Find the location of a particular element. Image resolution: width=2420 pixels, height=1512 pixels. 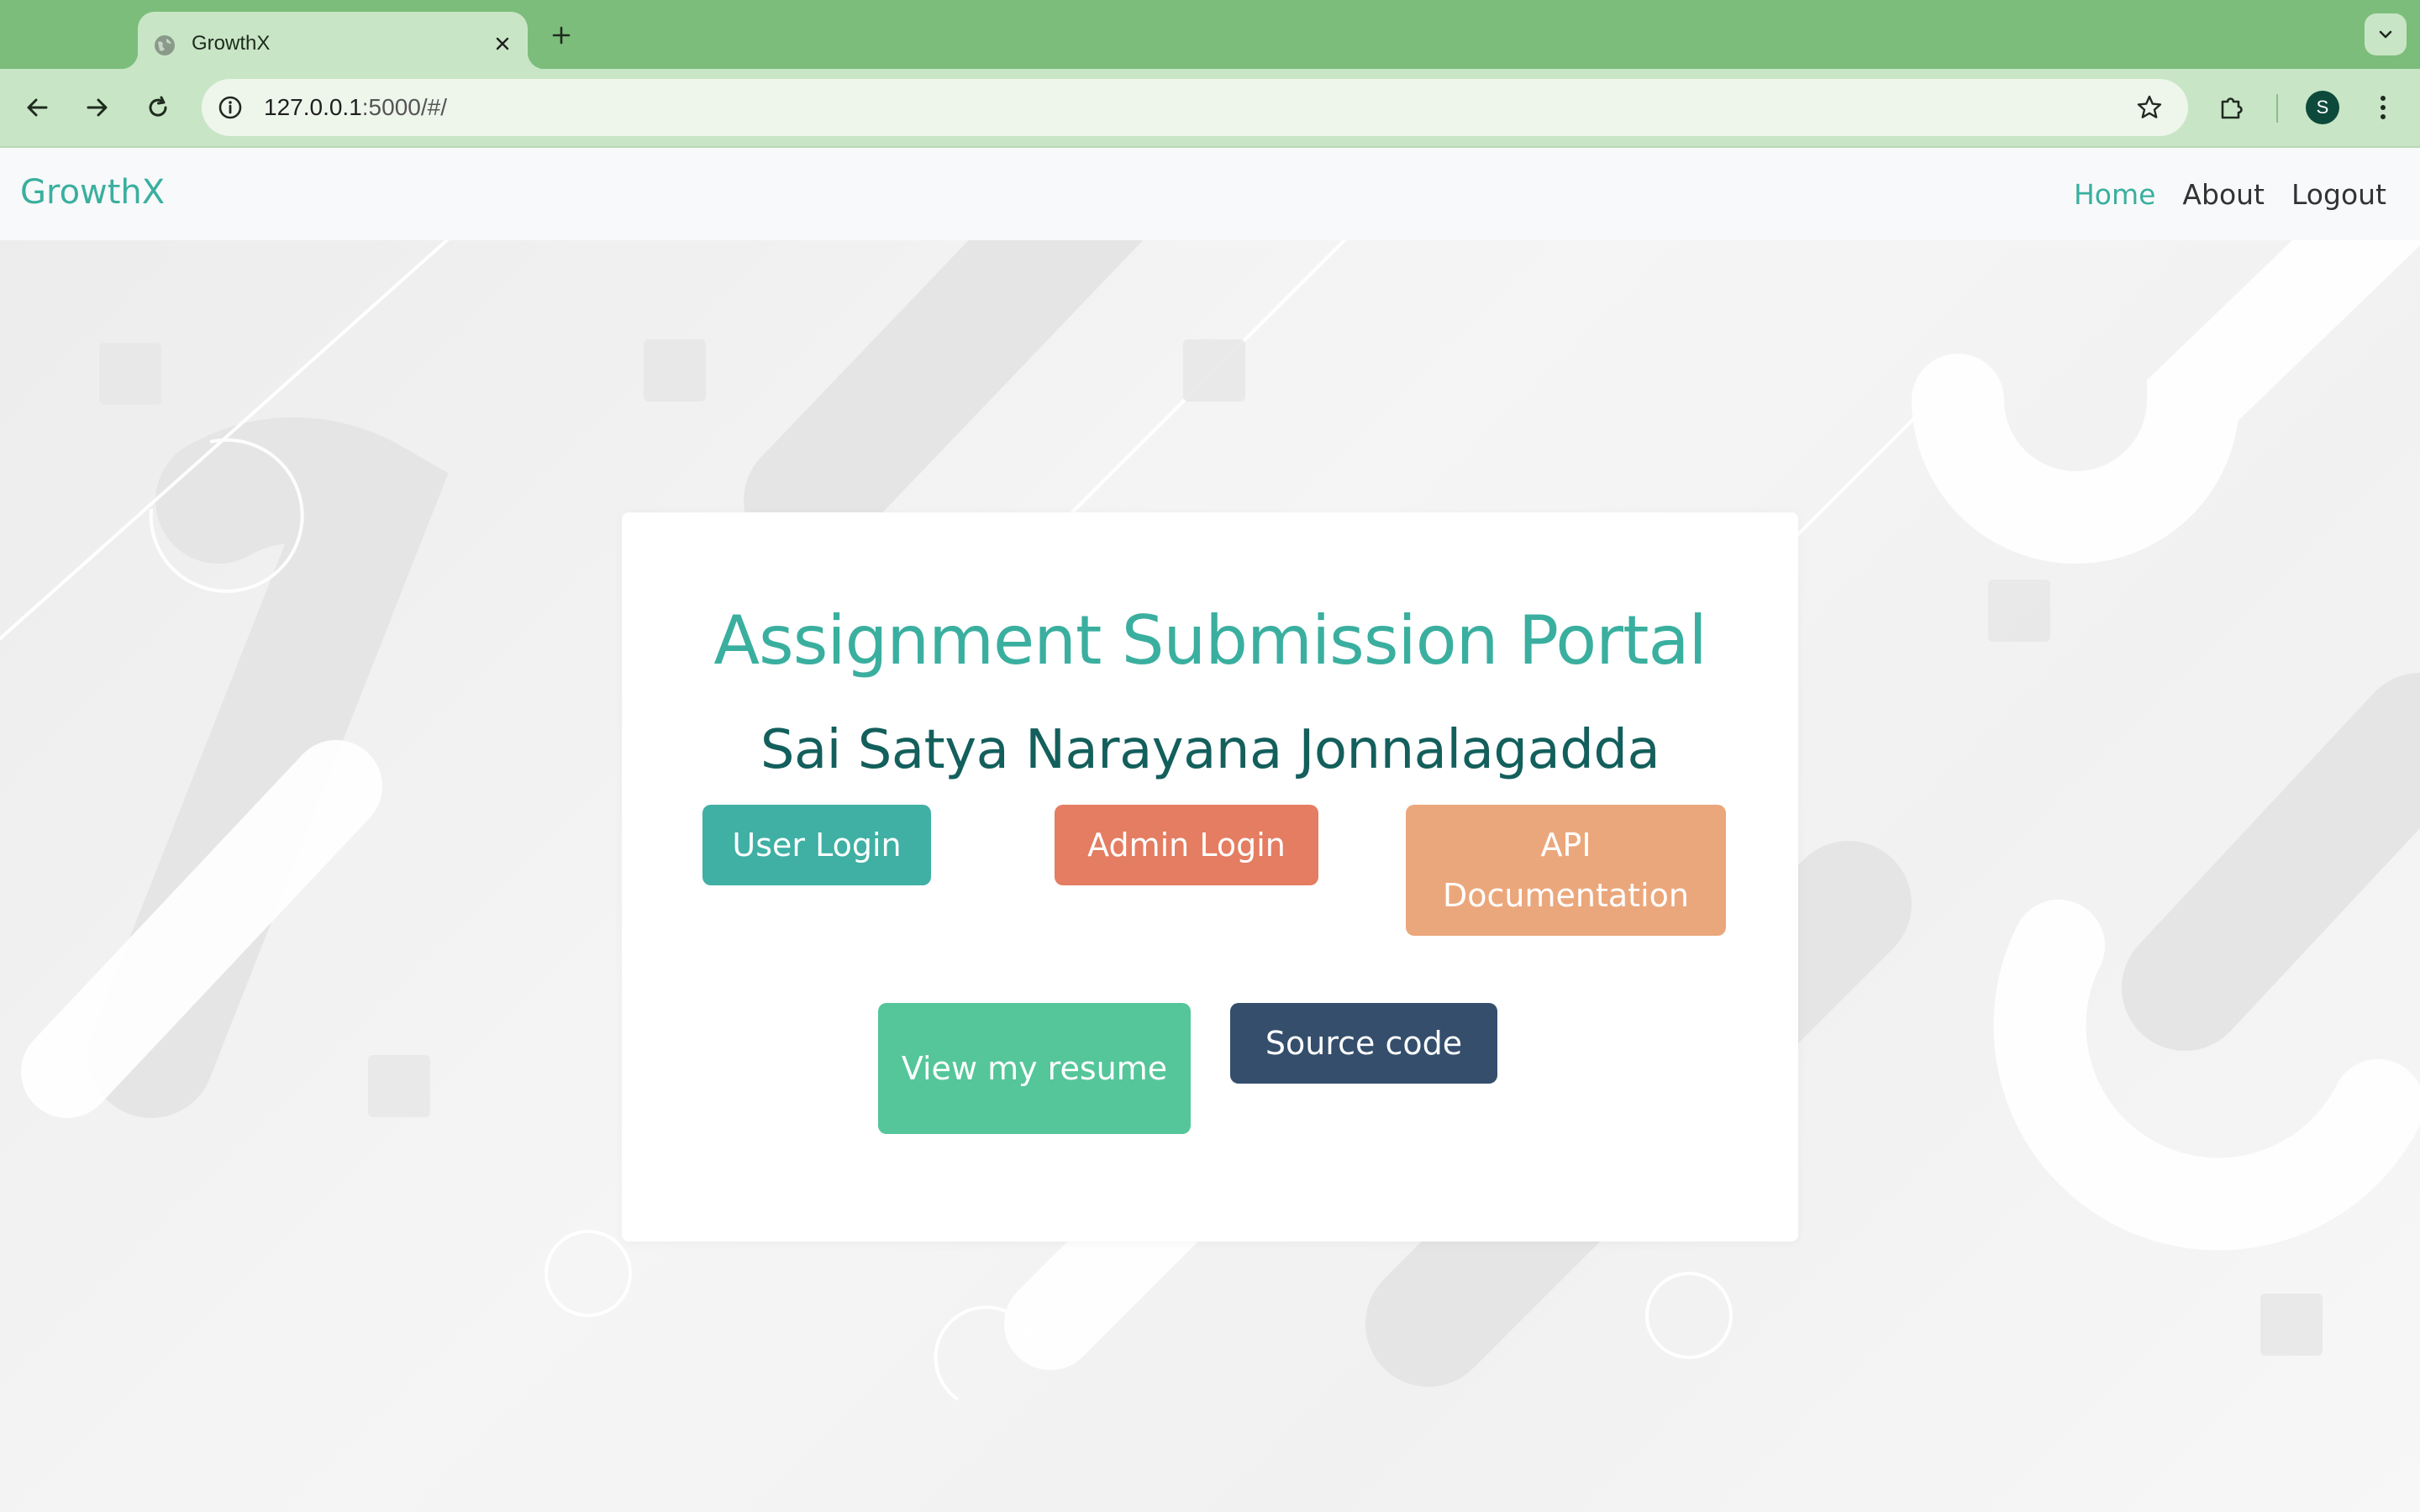

more-menu-icon is located at coordinates (2384, 107).